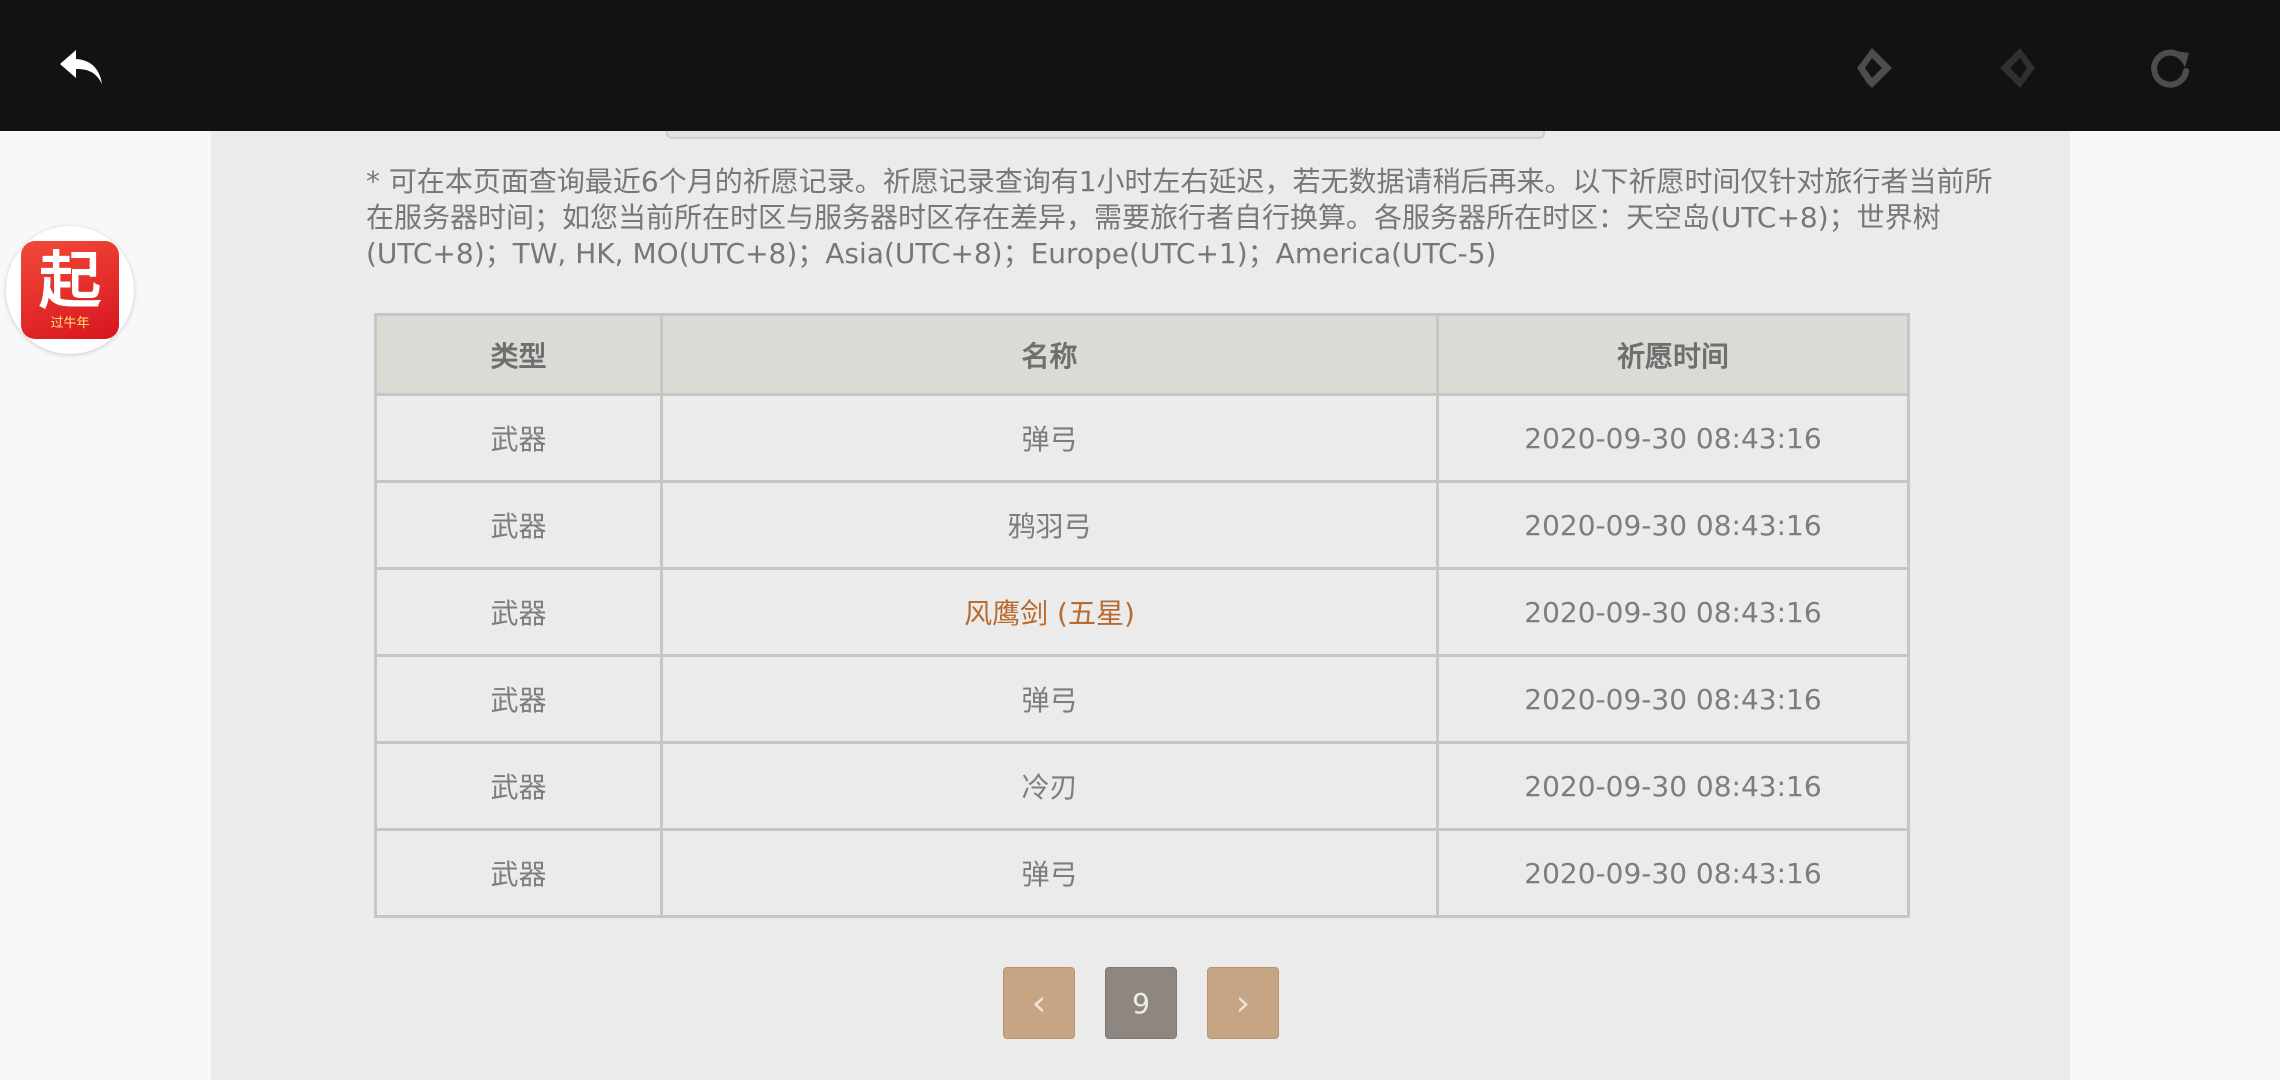 Image resolution: width=2280 pixels, height=1080 pixels. I want to click on chevron-left-icon: ‹, so click(1039, 1003).